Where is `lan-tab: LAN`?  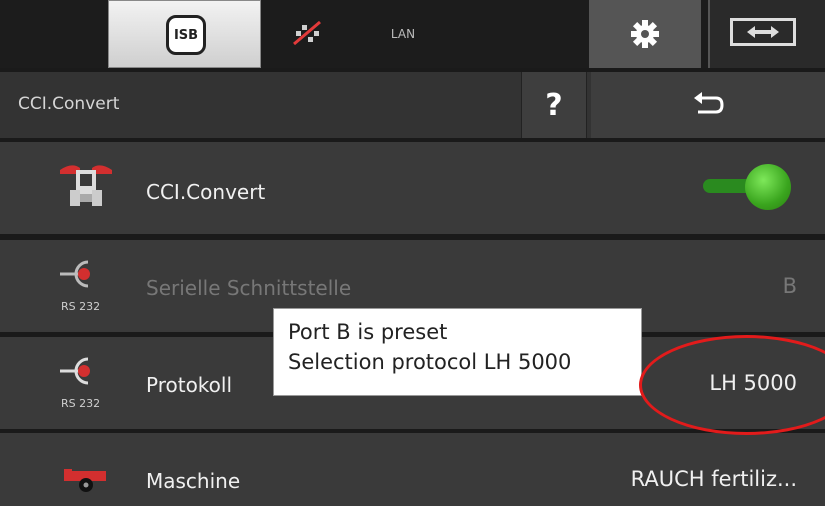 lan-tab: LAN is located at coordinates (403, 34).